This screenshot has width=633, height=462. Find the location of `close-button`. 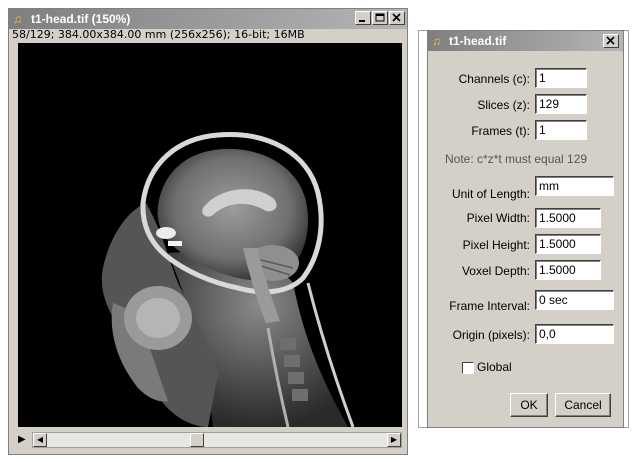

close-button is located at coordinates (397, 18).